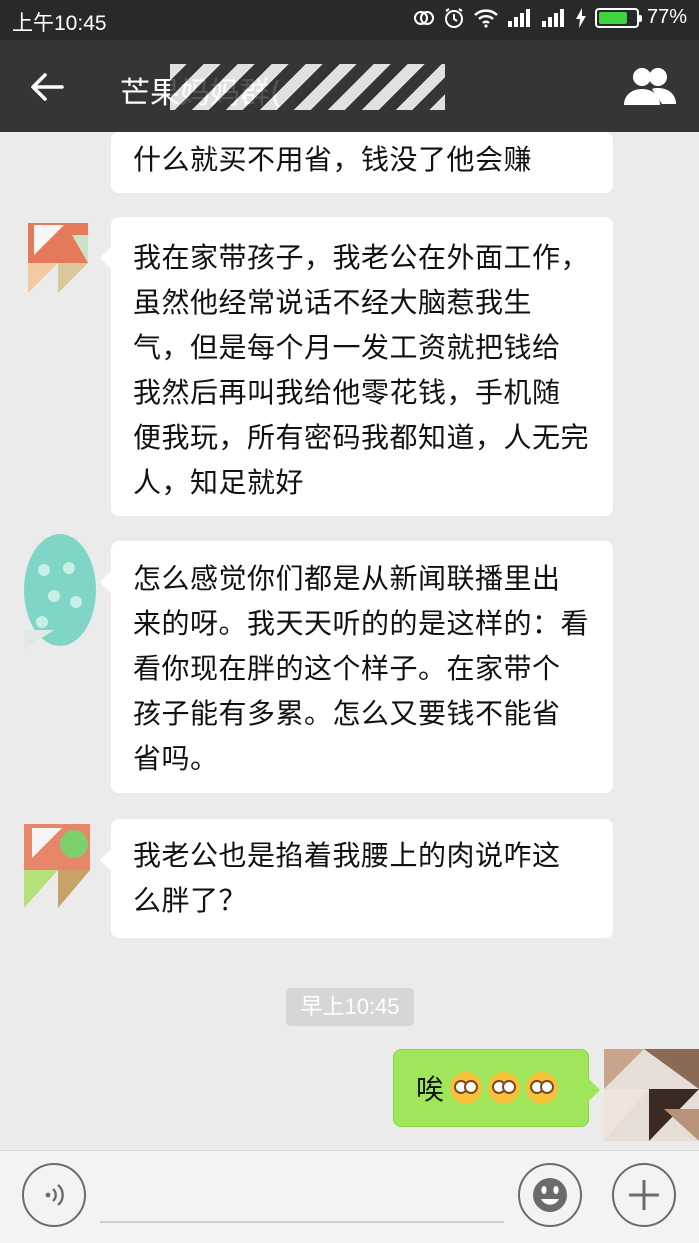  I want to click on arrow-left-icon, so click(47, 87).